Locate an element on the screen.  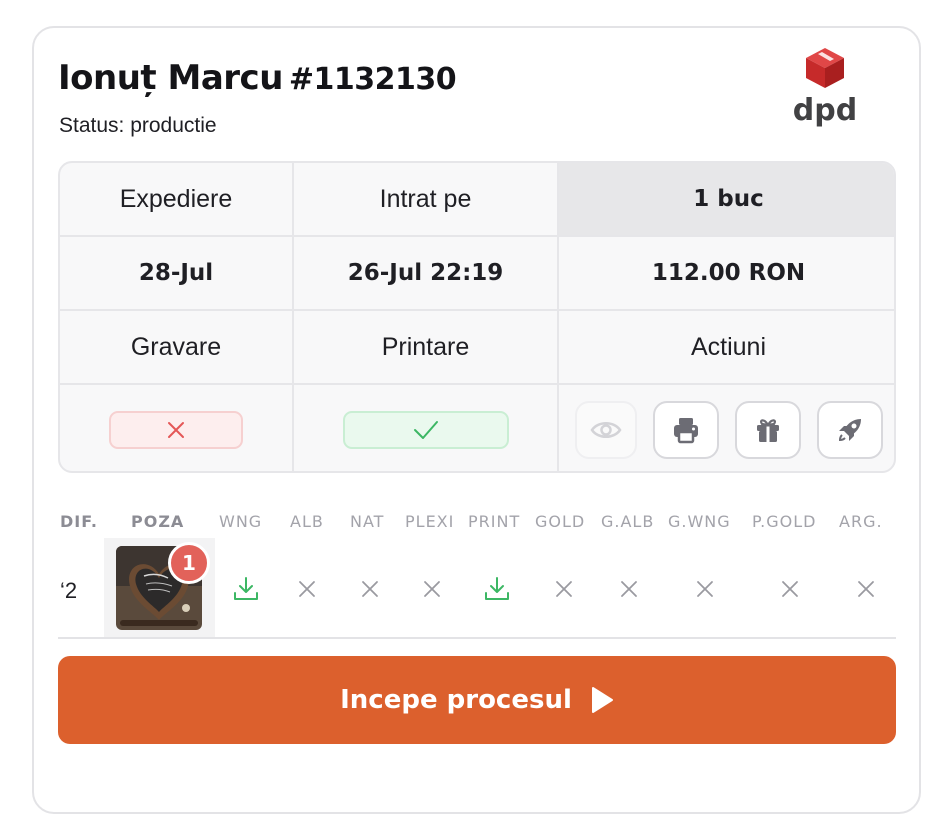
gravare-cell is located at coordinates (177, 428).